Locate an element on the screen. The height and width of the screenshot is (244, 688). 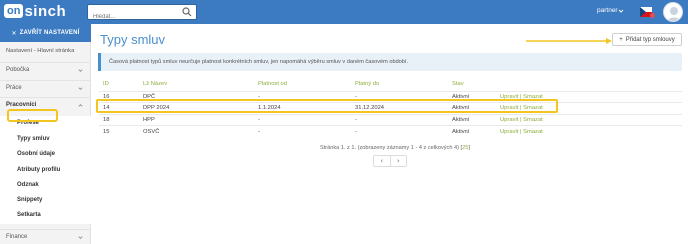
sidebar-breadcrumb: Nastavení - Hlavní stránka is located at coordinates (40, 51).